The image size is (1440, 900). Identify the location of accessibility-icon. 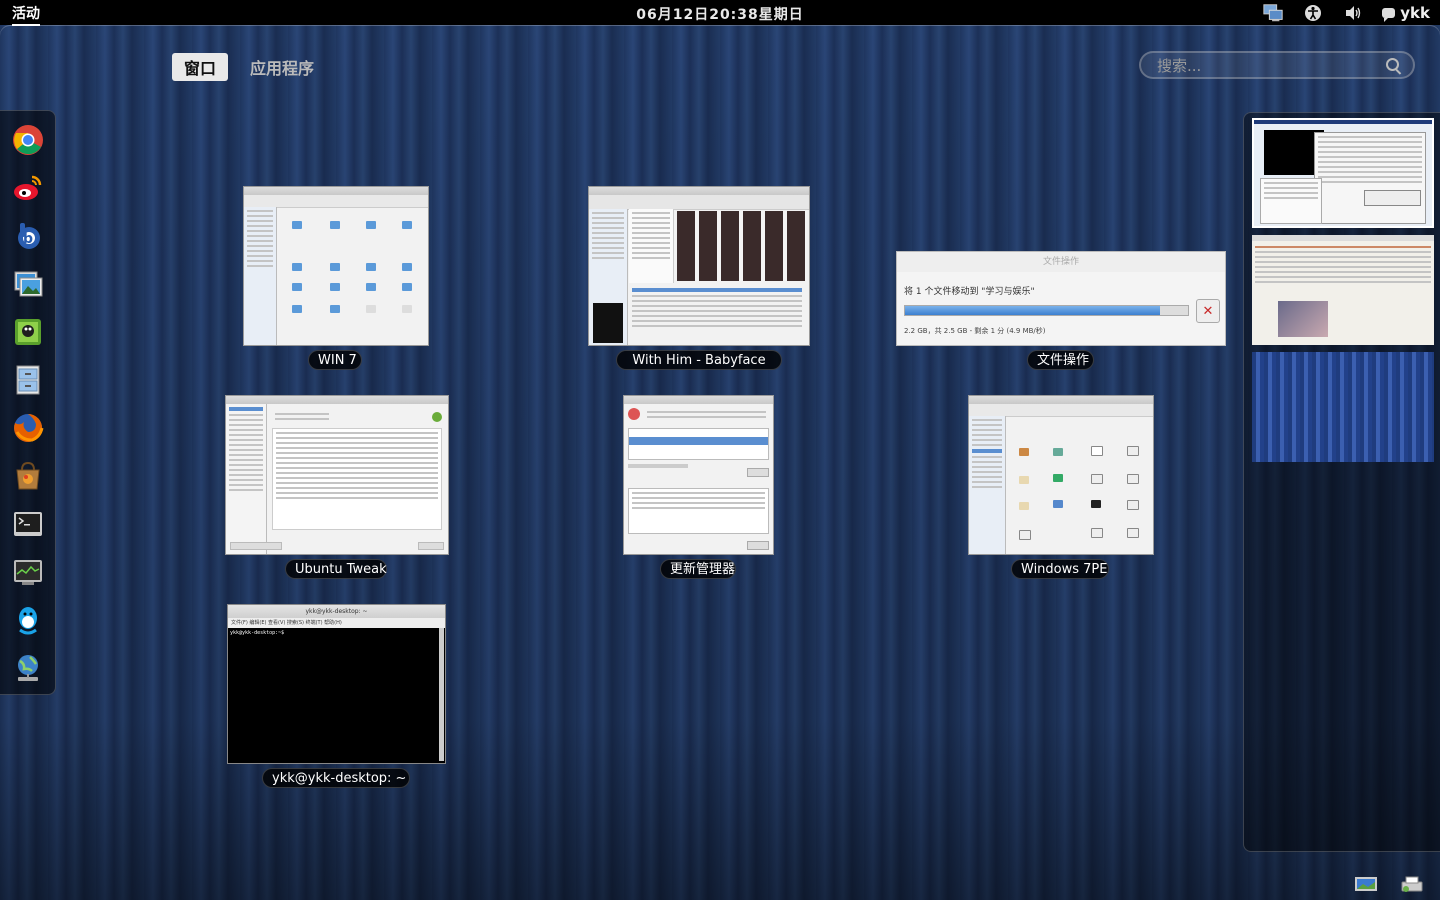
(1313, 13).